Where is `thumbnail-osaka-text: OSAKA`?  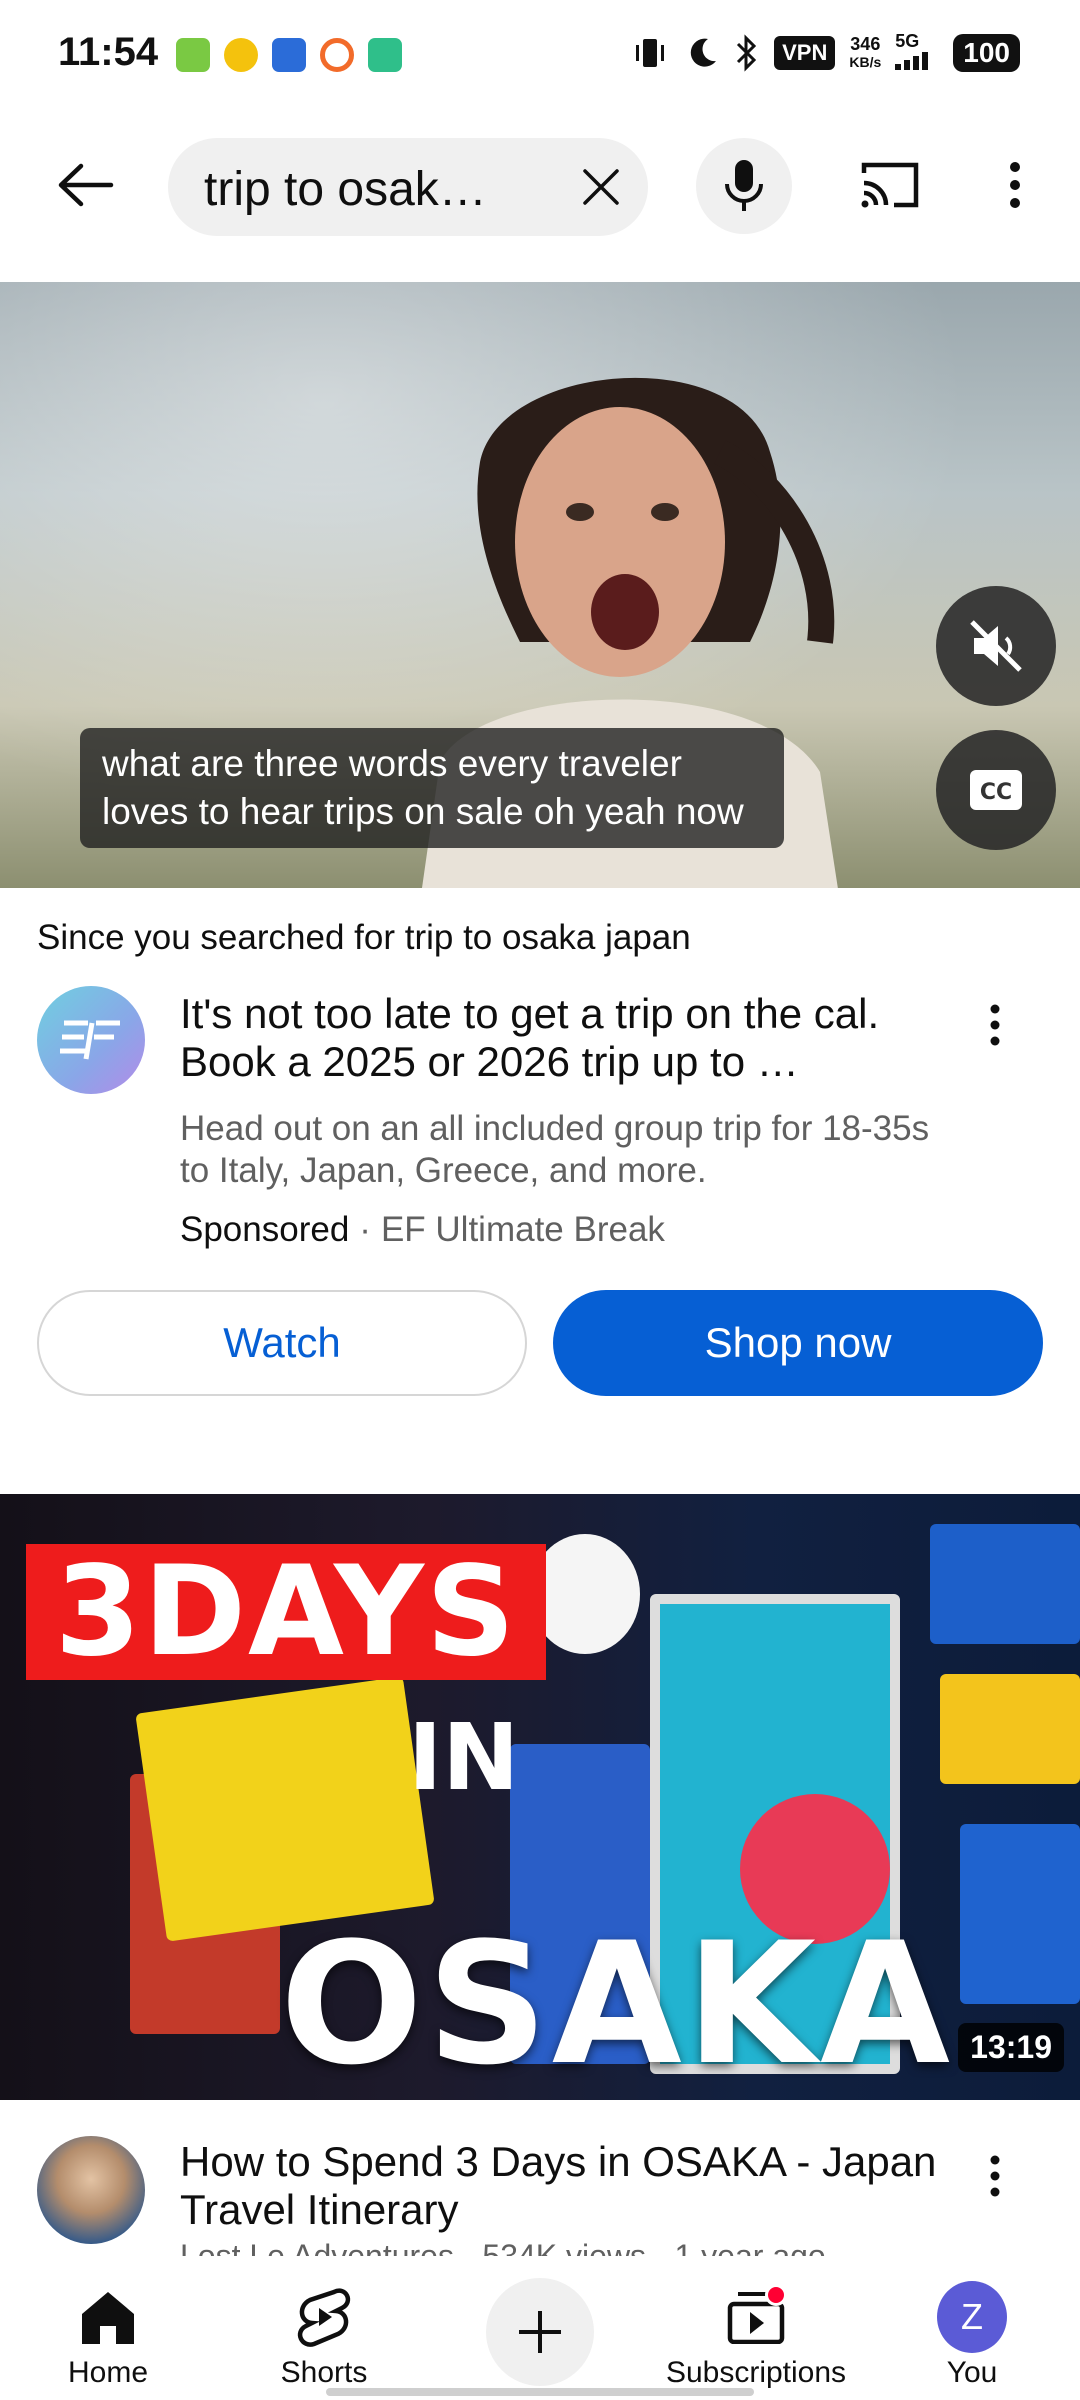 thumbnail-osaka-text: OSAKA is located at coordinates (617, 2003).